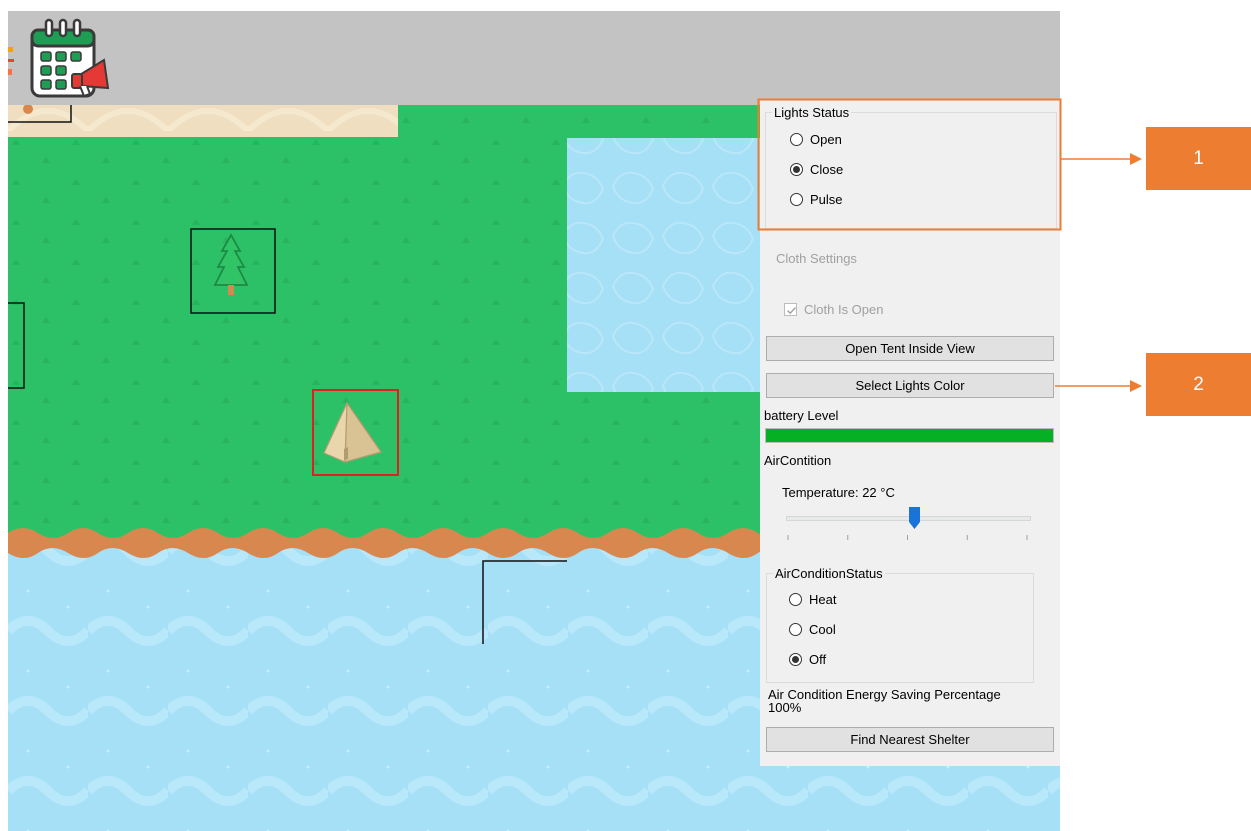 The image size is (1251, 831). I want to click on callout-label-1: 1, so click(1198, 158).